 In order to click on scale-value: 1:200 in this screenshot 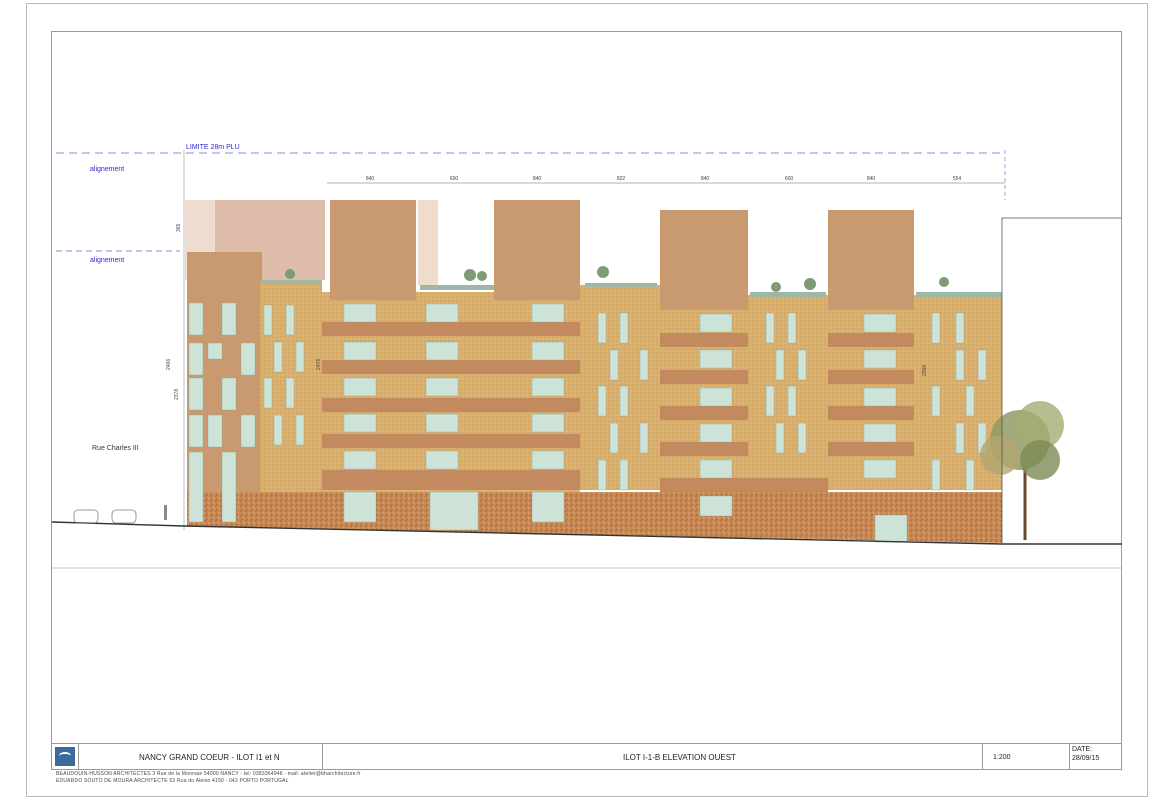, I will do `click(1002, 757)`.